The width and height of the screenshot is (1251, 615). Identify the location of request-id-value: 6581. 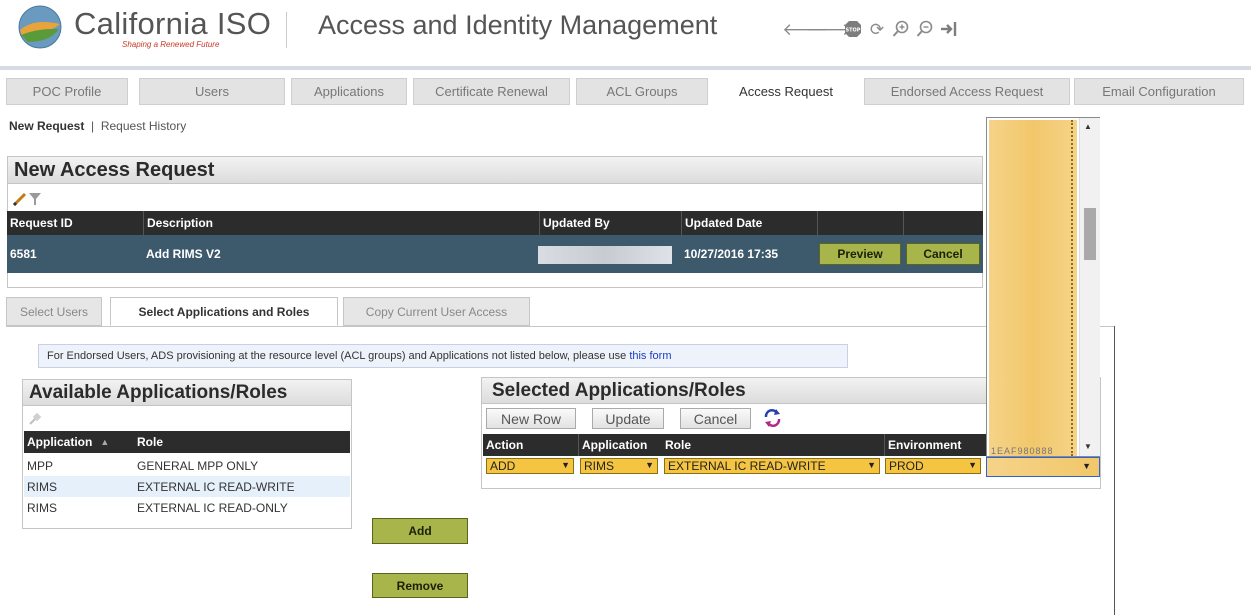
(23, 254).